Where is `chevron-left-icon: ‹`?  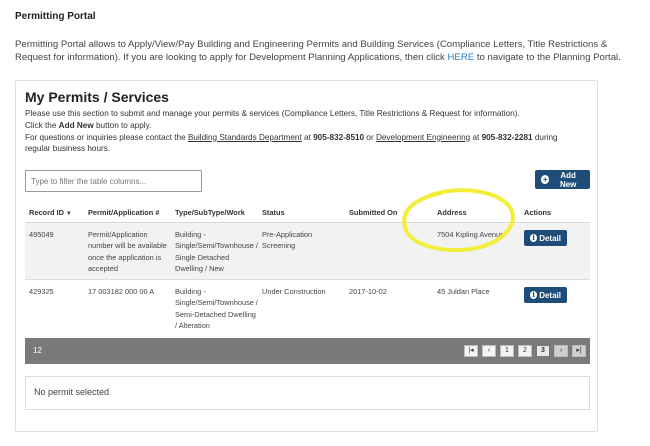 chevron-left-icon: ‹ is located at coordinates (489, 350).